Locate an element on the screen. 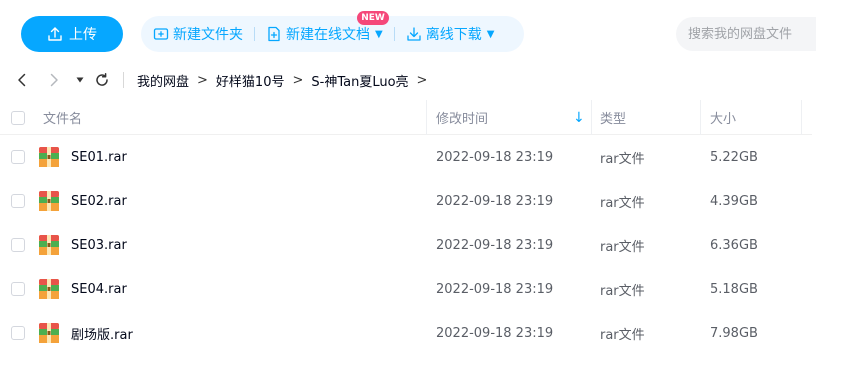  column-header-size: 大小 is located at coordinates (723, 117).